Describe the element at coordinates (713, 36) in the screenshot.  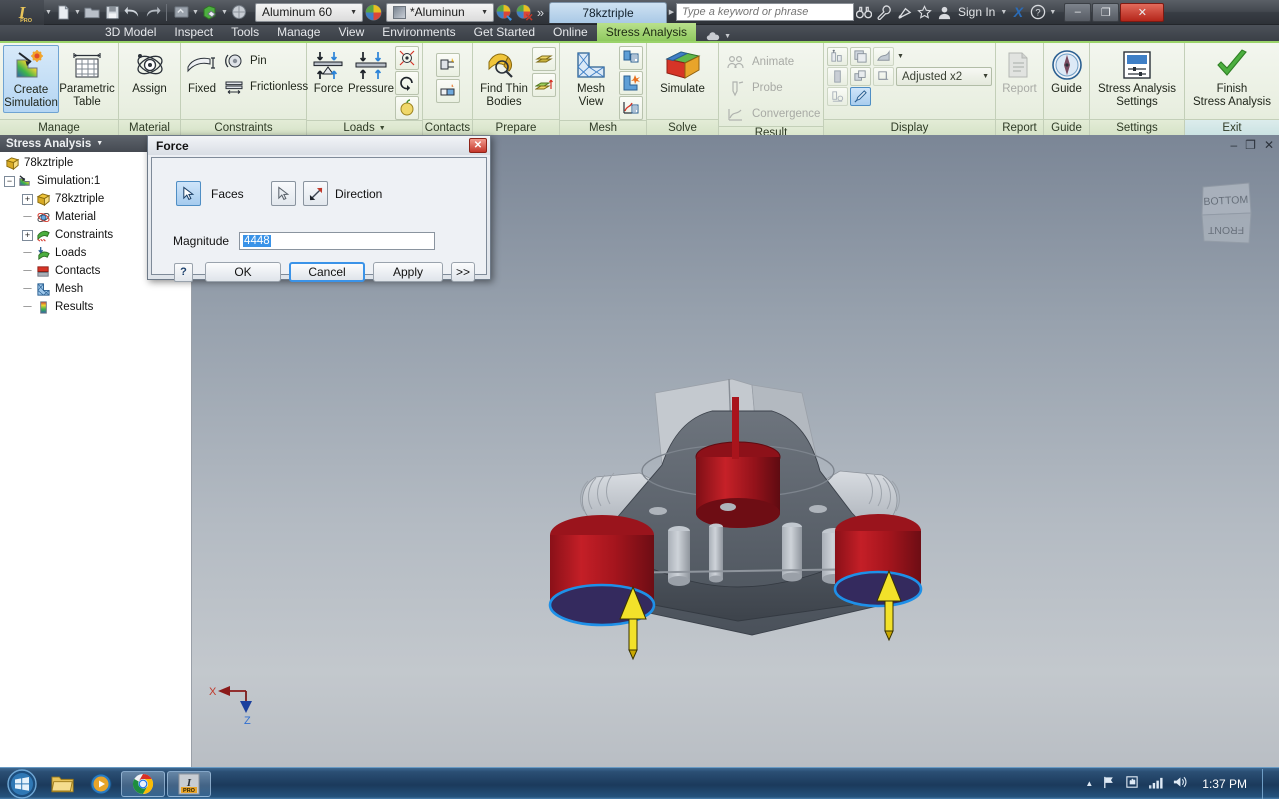
I see `ribbon-overflow-cloud-icon: ▼` at that location.